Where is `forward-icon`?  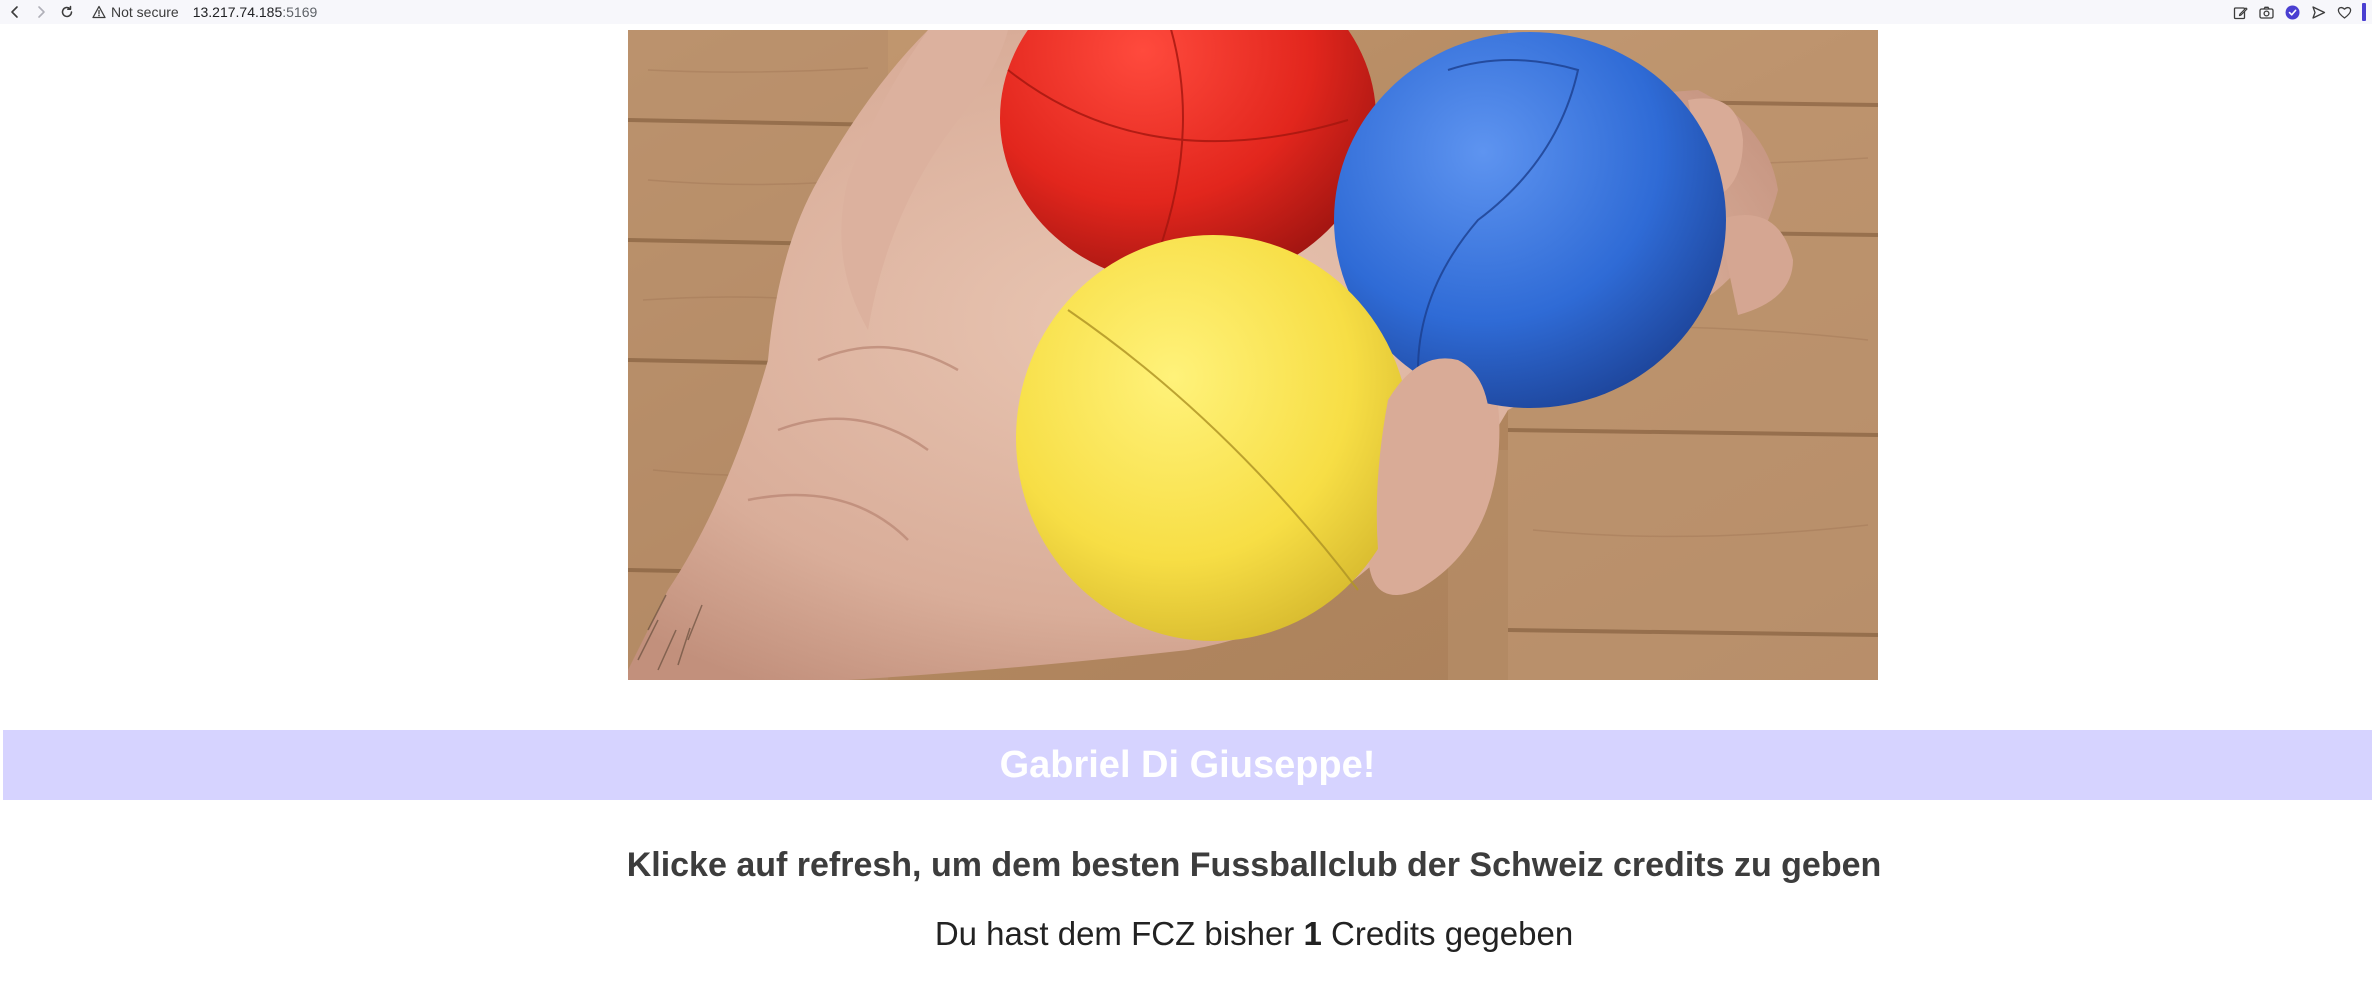 forward-icon is located at coordinates (41, 12).